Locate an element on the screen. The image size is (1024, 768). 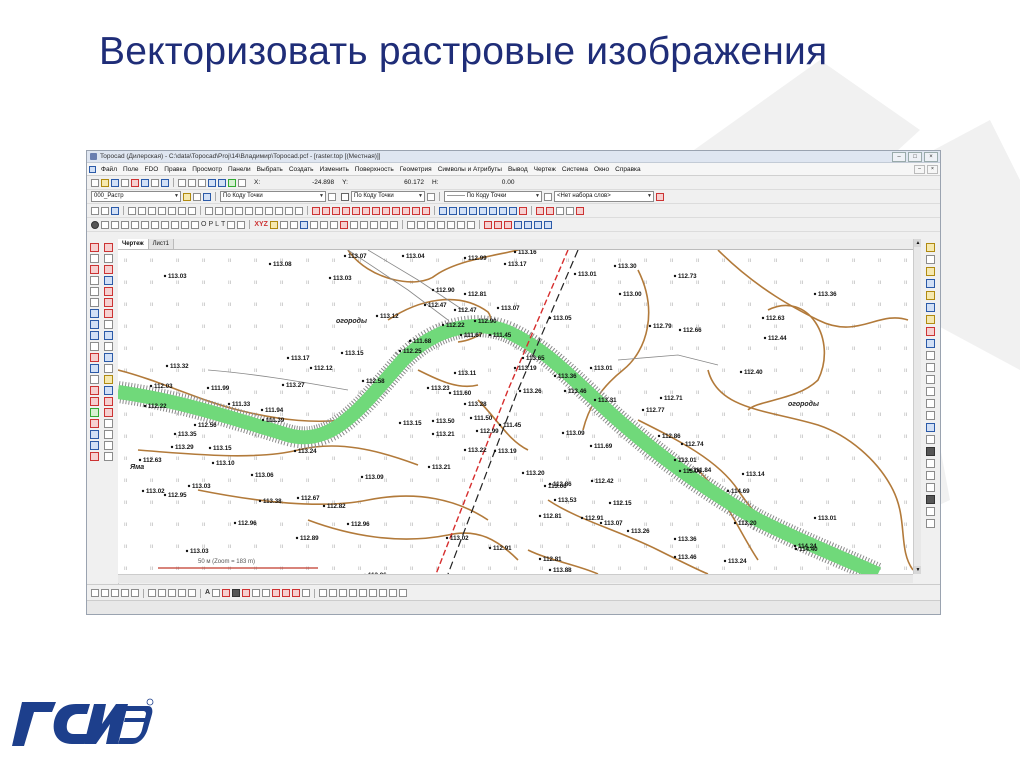
tool-letter-t: T is located at coordinates (223, 225).